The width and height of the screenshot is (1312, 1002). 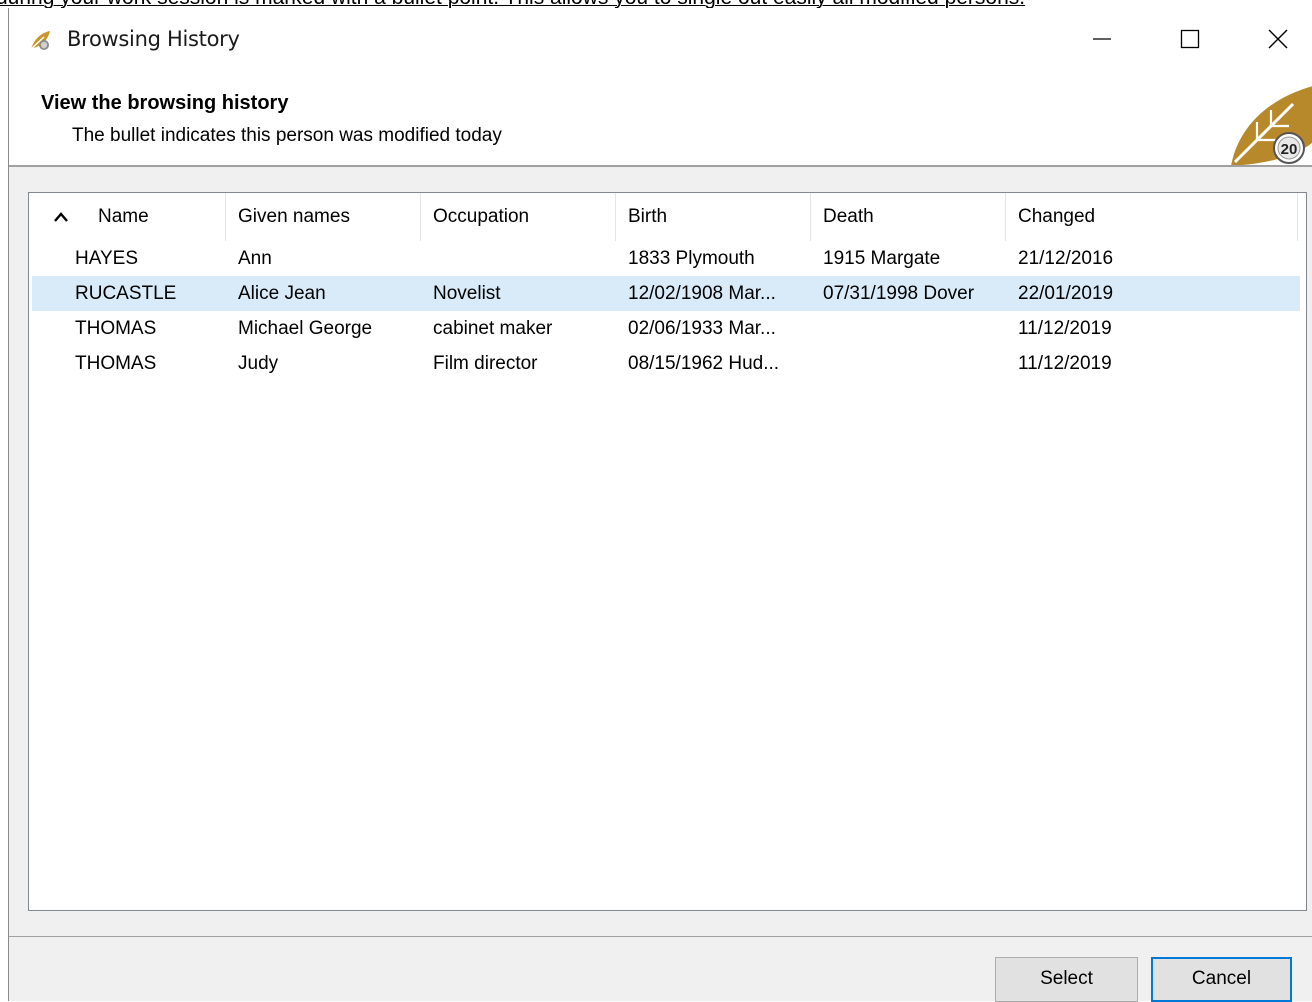 I want to click on minimize-button, so click(x=1102, y=38).